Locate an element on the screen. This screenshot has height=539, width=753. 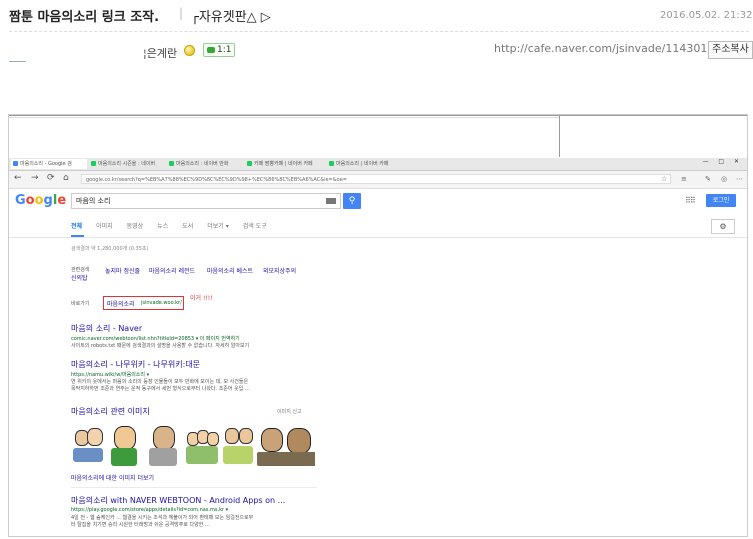
tab-label: 카페 짬뽕카페 | 네이버 카페 is located at coordinates (283, 164).